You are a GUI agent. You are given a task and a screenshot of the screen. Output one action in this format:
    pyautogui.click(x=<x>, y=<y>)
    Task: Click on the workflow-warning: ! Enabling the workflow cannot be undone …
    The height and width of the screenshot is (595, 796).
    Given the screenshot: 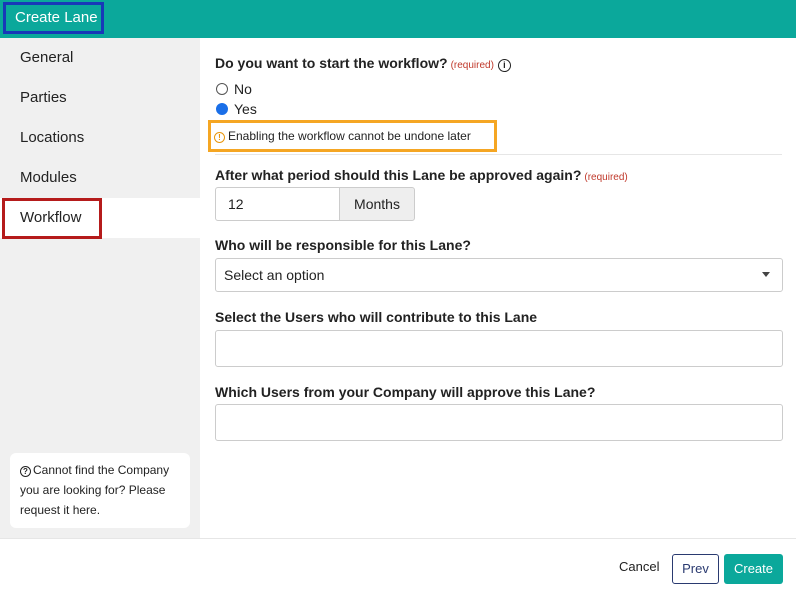 What is the action you would take?
    pyautogui.click(x=352, y=136)
    